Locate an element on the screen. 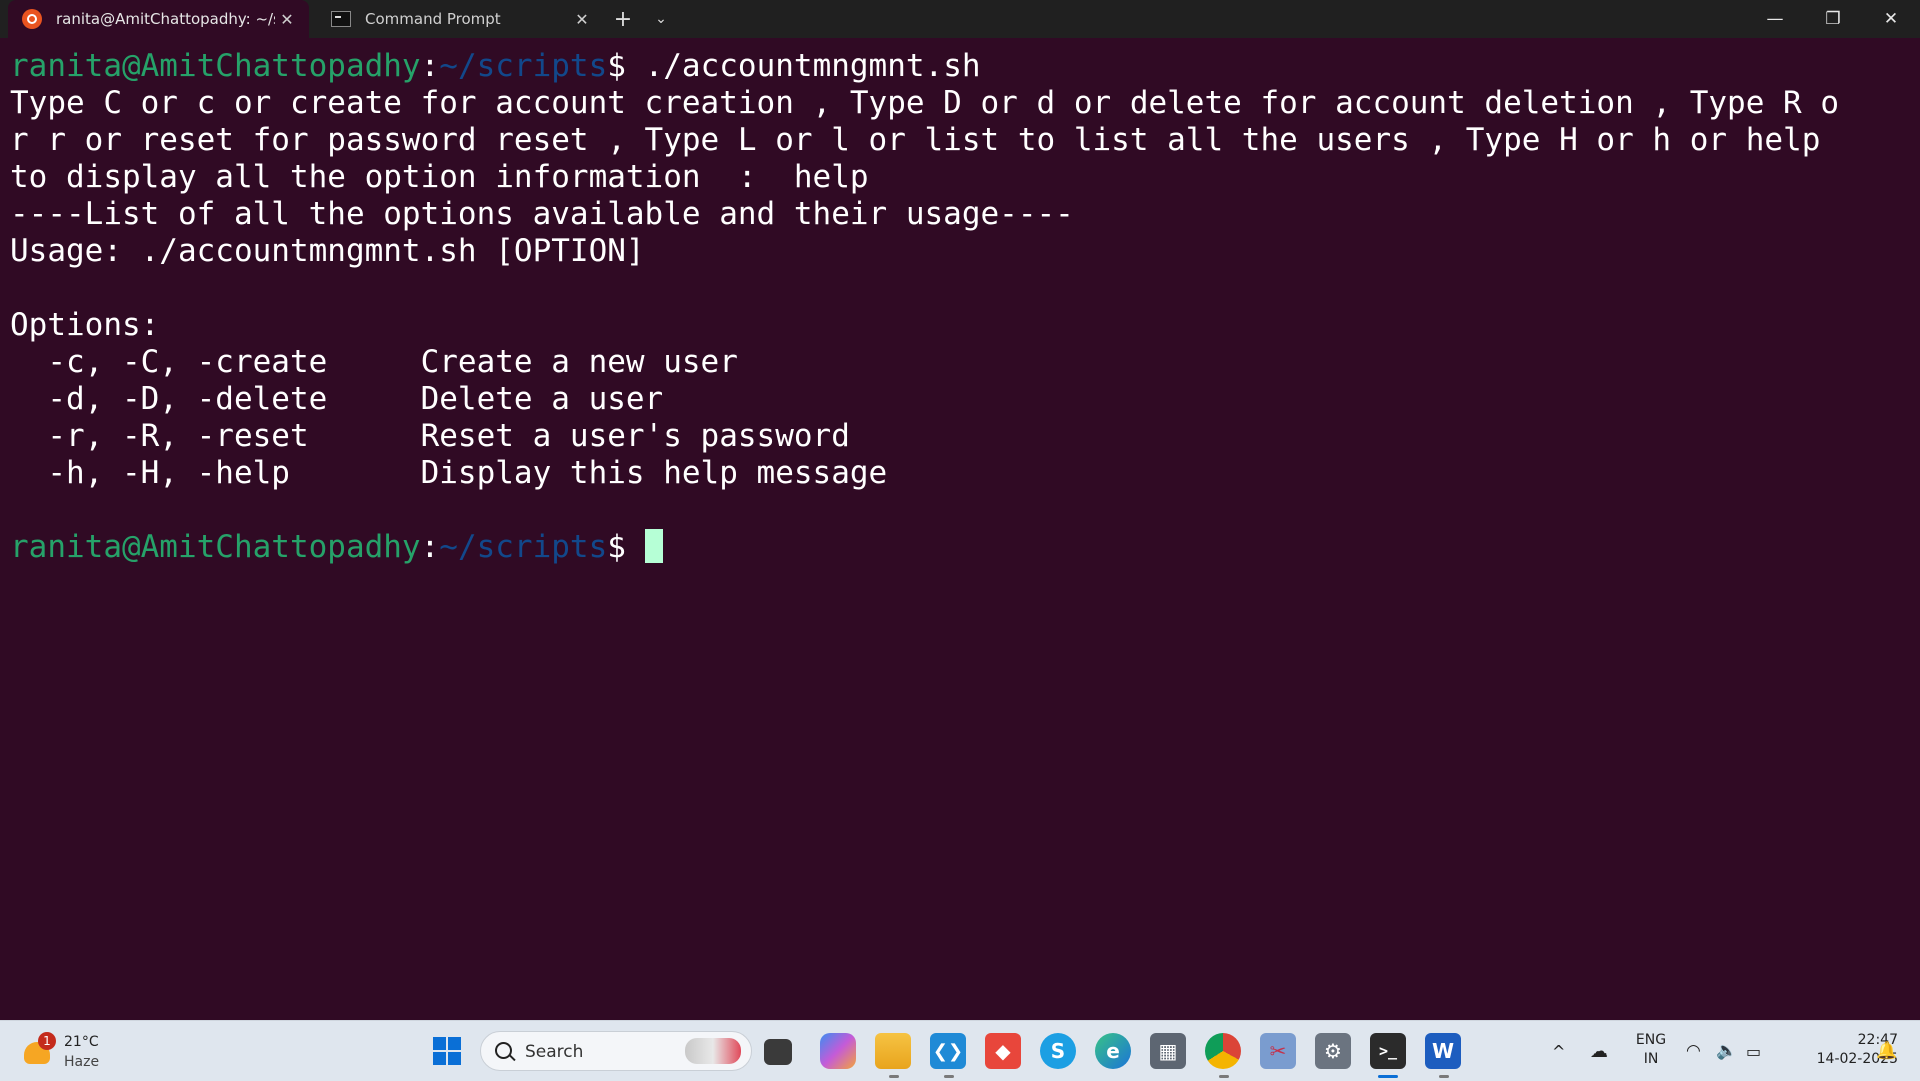 The height and width of the screenshot is (1081, 1920). minimize-button: — is located at coordinates (1775, 19).